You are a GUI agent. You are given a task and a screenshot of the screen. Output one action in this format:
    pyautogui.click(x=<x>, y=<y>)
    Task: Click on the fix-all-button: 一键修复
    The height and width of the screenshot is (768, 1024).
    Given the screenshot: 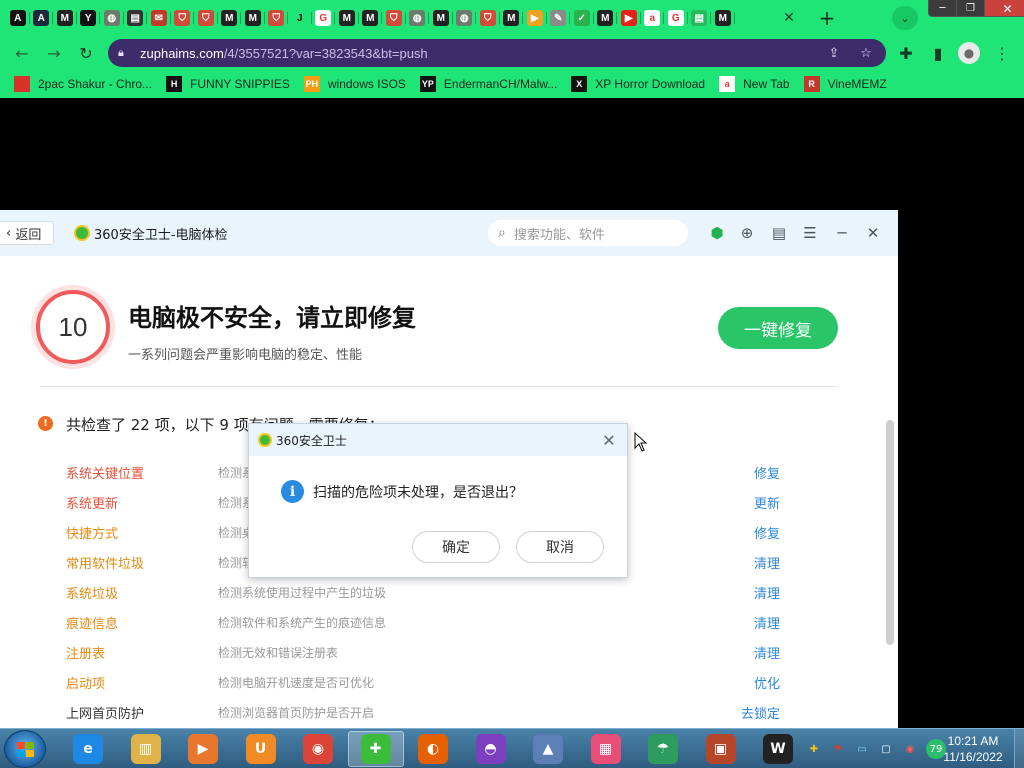 What is the action you would take?
    pyautogui.click(x=778, y=328)
    